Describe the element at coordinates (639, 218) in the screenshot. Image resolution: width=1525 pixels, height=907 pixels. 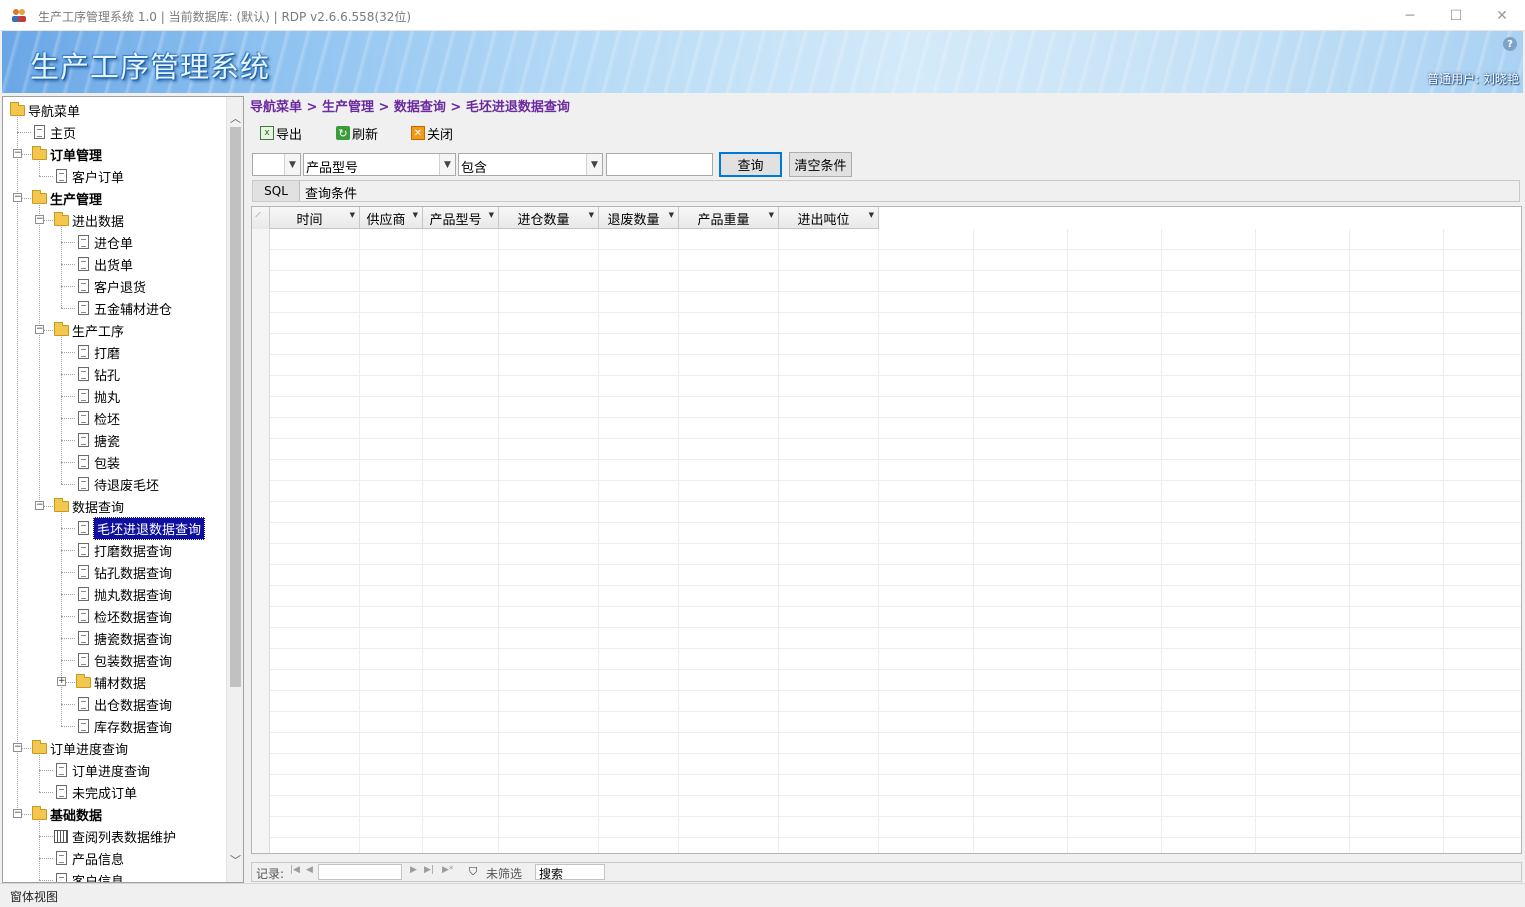
I see `column-header: 退废数量 ▼` at that location.